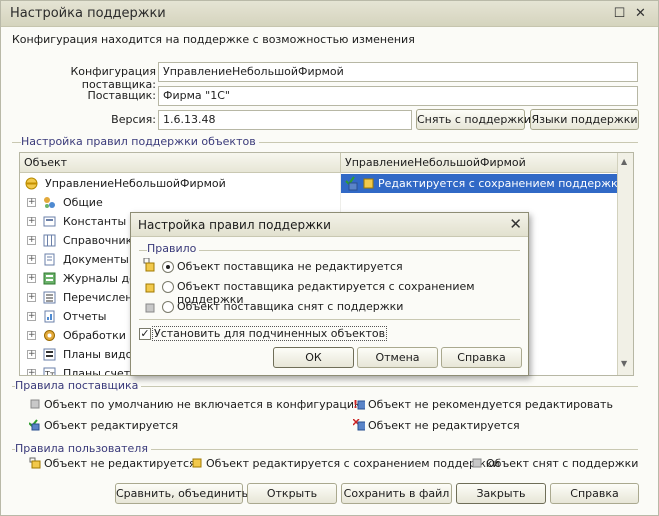 This screenshot has height=516, width=659. What do you see at coordinates (49, 335) in the screenshot?
I see `dataprocessors-icon` at bounding box center [49, 335].